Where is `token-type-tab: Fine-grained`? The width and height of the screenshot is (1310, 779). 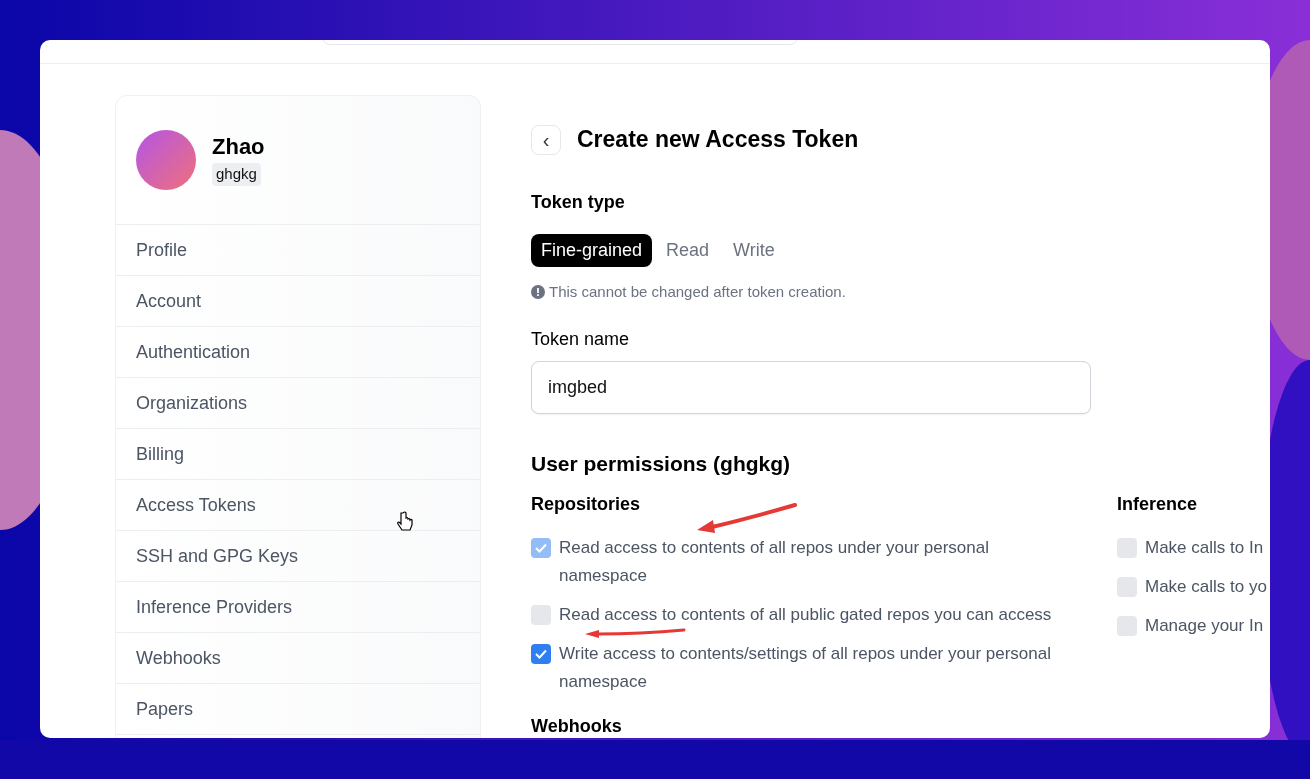
token-type-tab: Fine-grained is located at coordinates (592, 250).